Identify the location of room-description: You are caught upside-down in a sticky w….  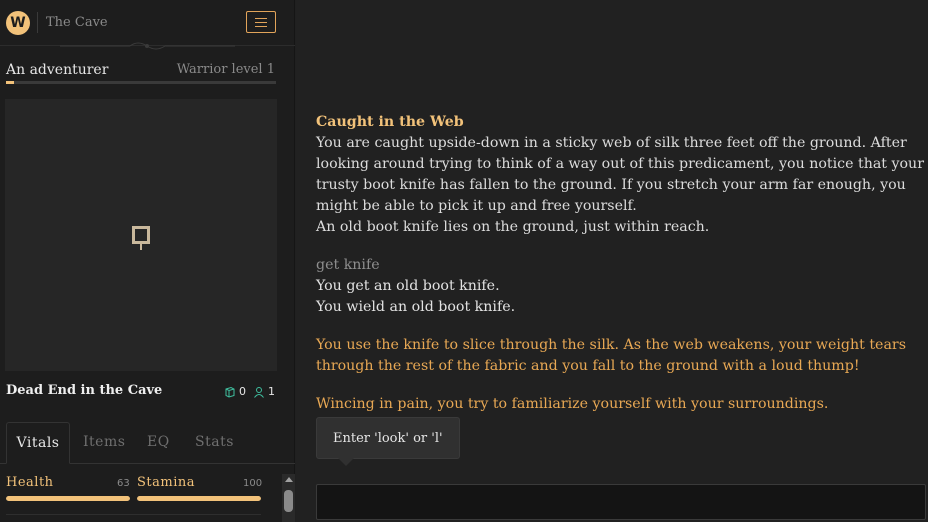
(620, 174).